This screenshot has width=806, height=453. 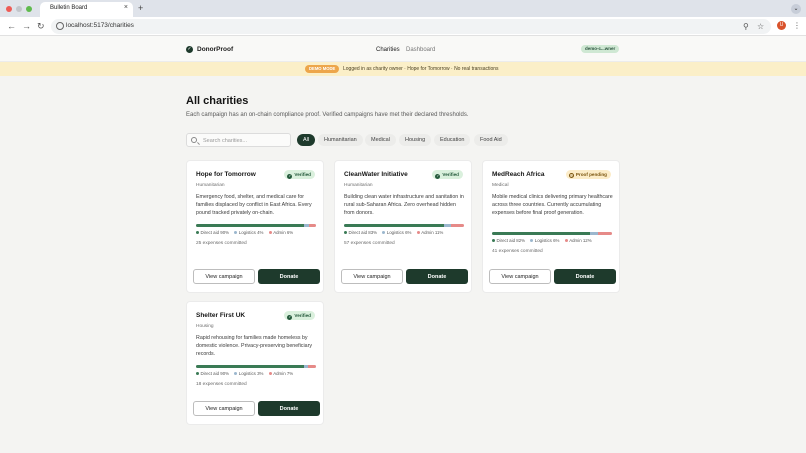 I want to click on window-close-control, so click(x=9, y=9).